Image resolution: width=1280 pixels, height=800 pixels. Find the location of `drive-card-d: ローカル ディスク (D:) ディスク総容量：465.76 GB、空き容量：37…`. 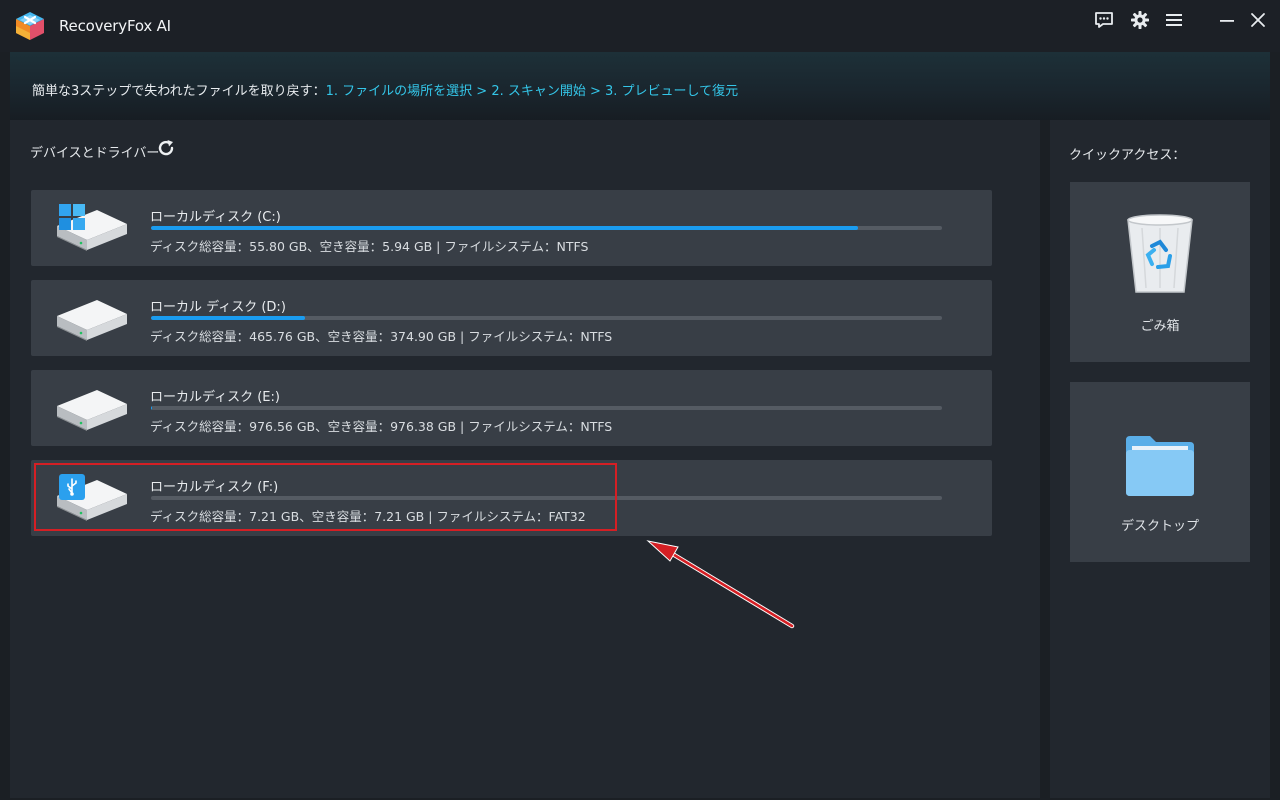

drive-card-d: ローカル ディスク (D:) ディスク総容量：465.76 GB、空き容量：37… is located at coordinates (511, 318).